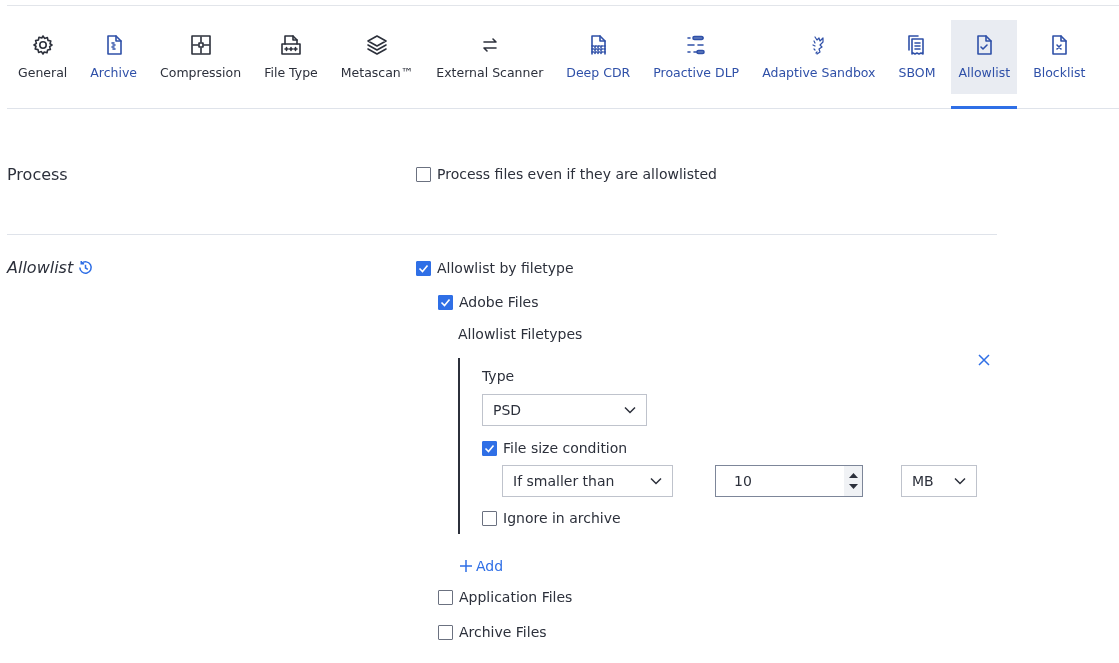  Describe the element at coordinates (819, 64) in the screenshot. I see `settings-tab: Adaptive Sandbox` at that location.